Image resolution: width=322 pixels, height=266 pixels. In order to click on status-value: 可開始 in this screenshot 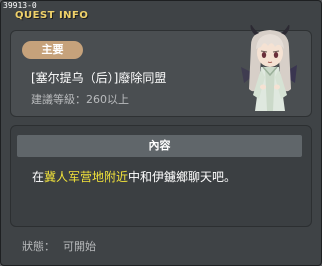, I will do `click(79, 246)`.